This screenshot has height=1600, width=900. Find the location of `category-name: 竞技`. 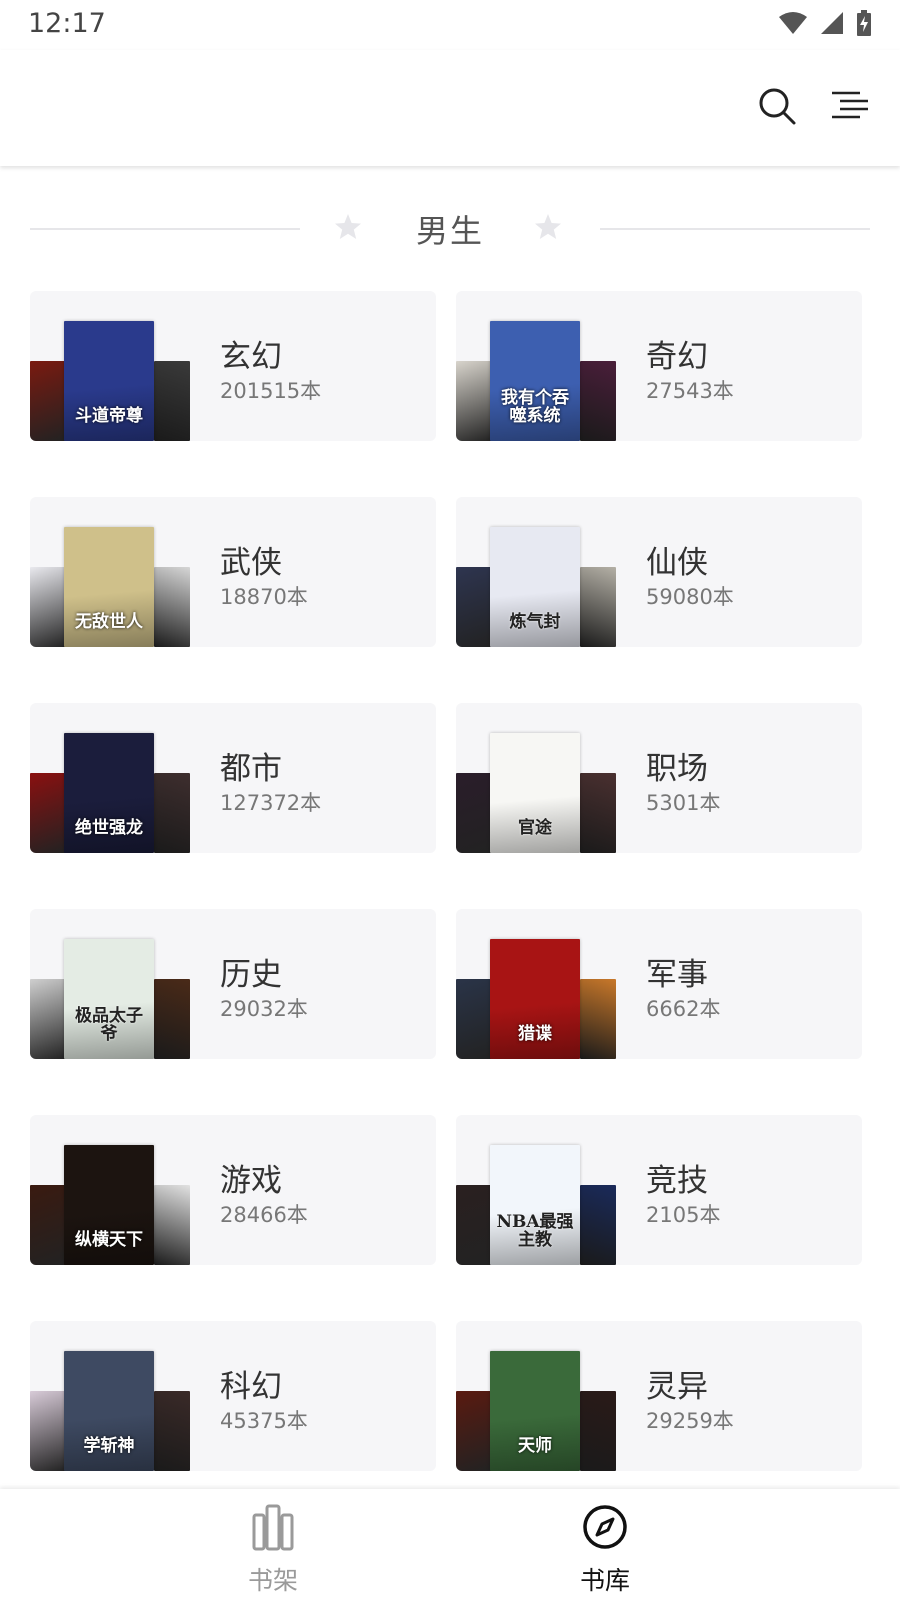

category-name: 竞技 is located at coordinates (677, 1181).